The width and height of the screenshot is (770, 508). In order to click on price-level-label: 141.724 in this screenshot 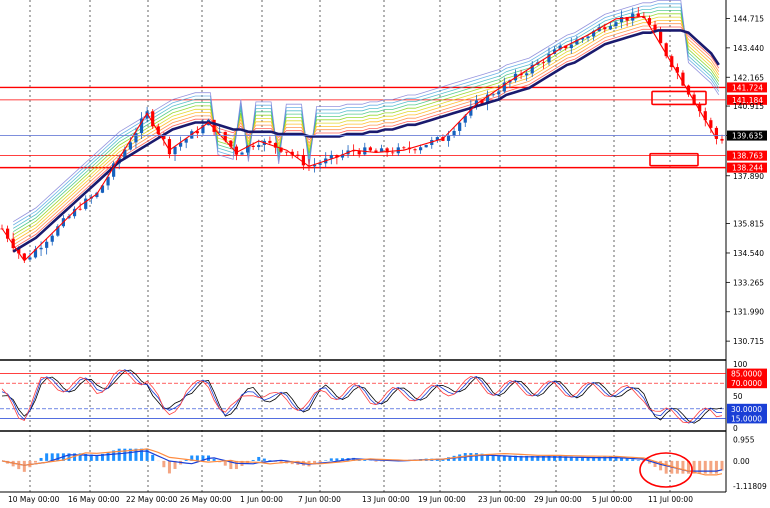, I will do `click(747, 87)`.